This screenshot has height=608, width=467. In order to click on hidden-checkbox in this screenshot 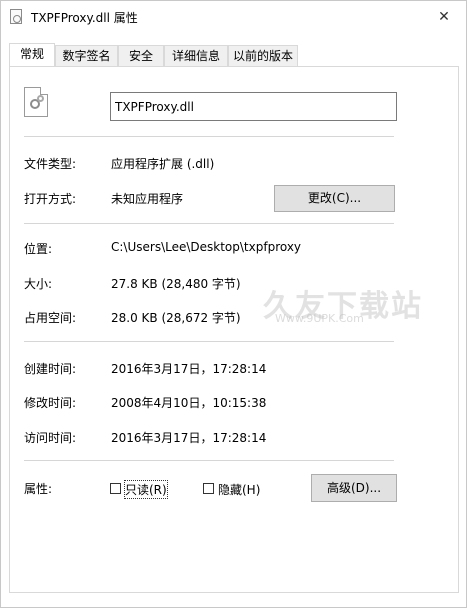, I will do `click(208, 488)`.